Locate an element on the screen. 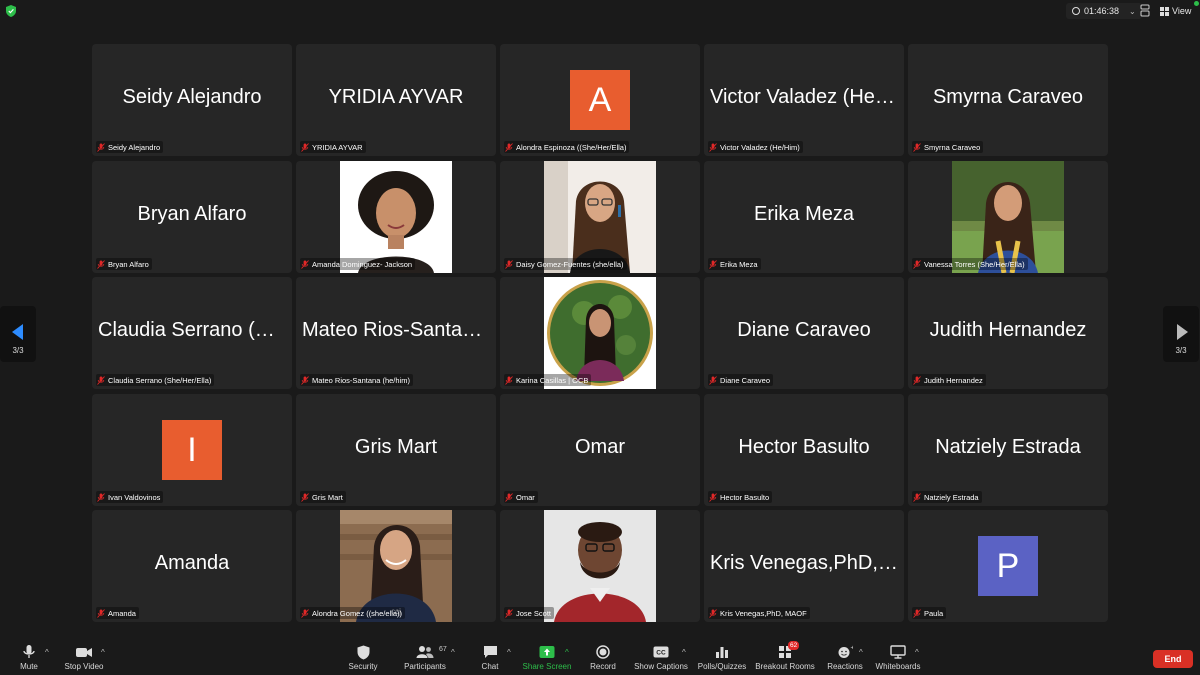 The image size is (1200, 675). participant-tile: I Ivan Valdovinos is located at coordinates (192, 450).